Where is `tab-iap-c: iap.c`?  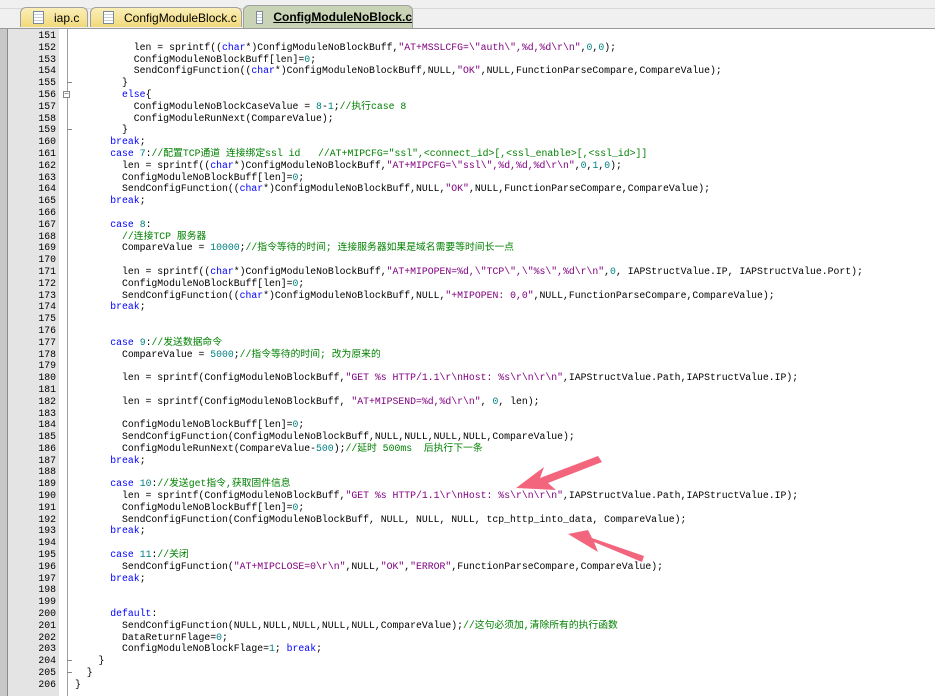 tab-iap-c: iap.c is located at coordinates (54, 17).